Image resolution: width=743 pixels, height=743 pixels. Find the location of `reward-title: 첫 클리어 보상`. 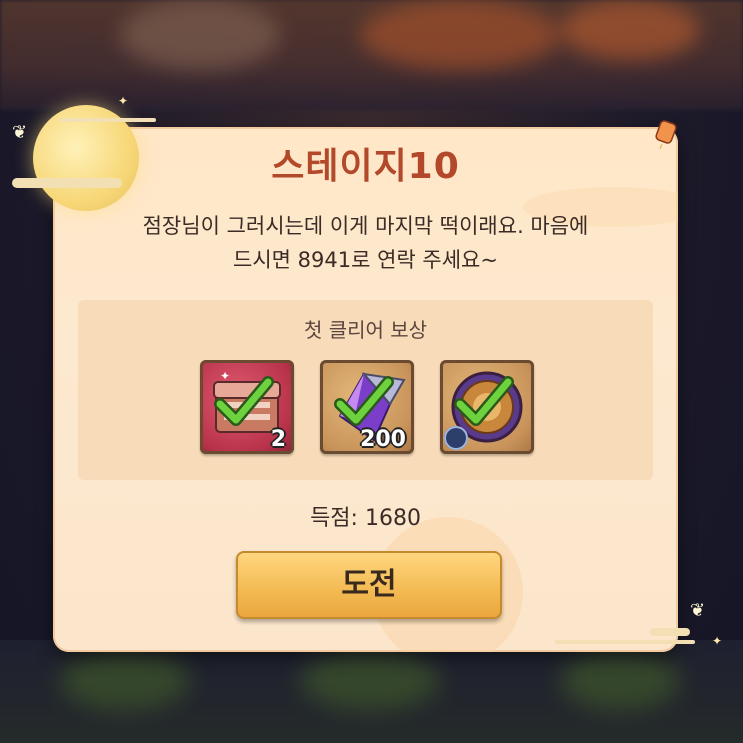

reward-title: 첫 클리어 보상 is located at coordinates (365, 330).